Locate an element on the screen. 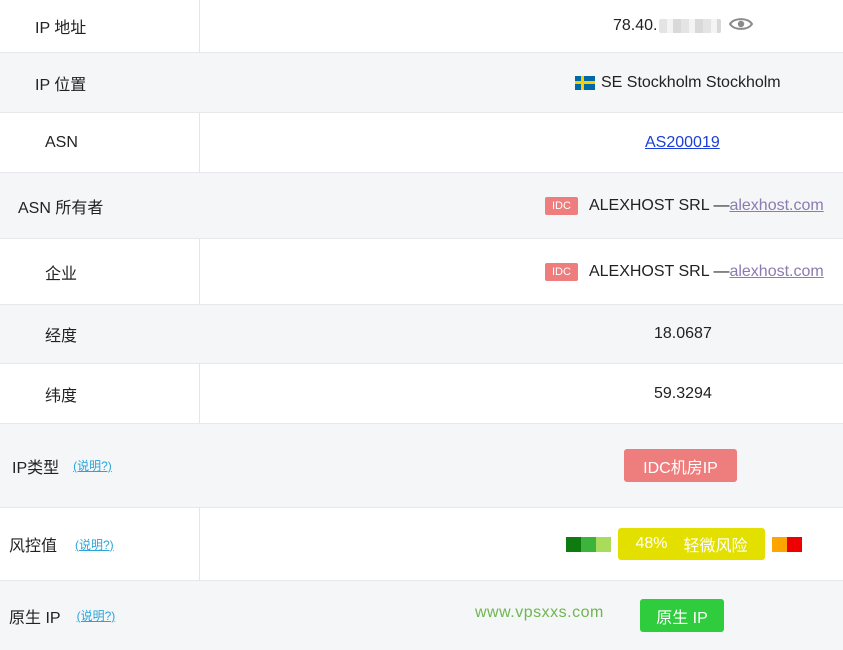 This screenshot has height=650, width=843. risk-segment-very-low is located at coordinates (573, 544).